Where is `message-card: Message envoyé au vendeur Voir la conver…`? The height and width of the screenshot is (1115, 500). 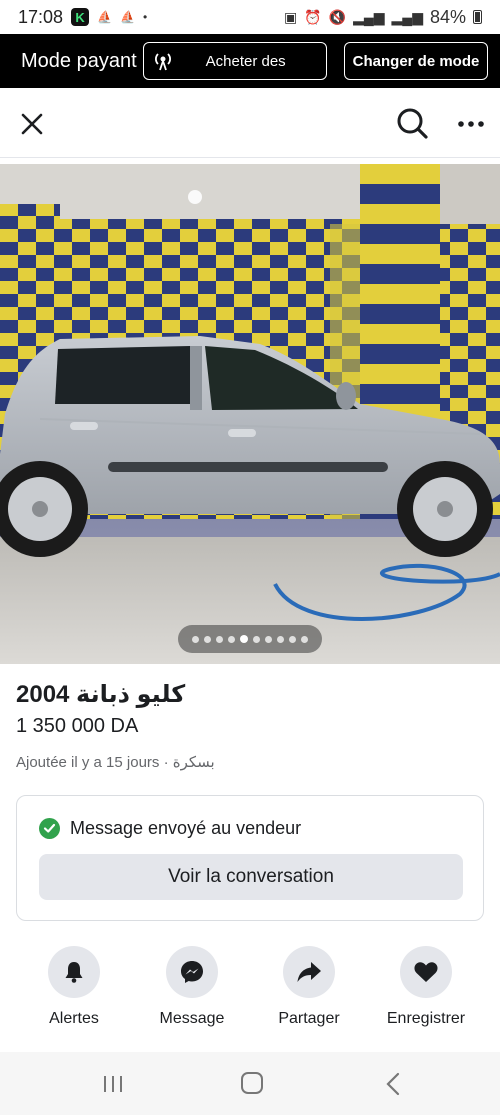
message-card: Message envoyé au vendeur Voir la conver… is located at coordinates (250, 858).